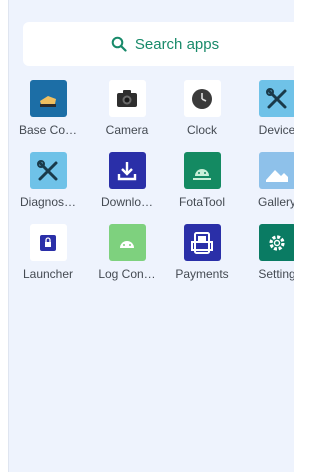 The image size is (320, 472). I want to click on device-tools-icon, so click(276, 98).